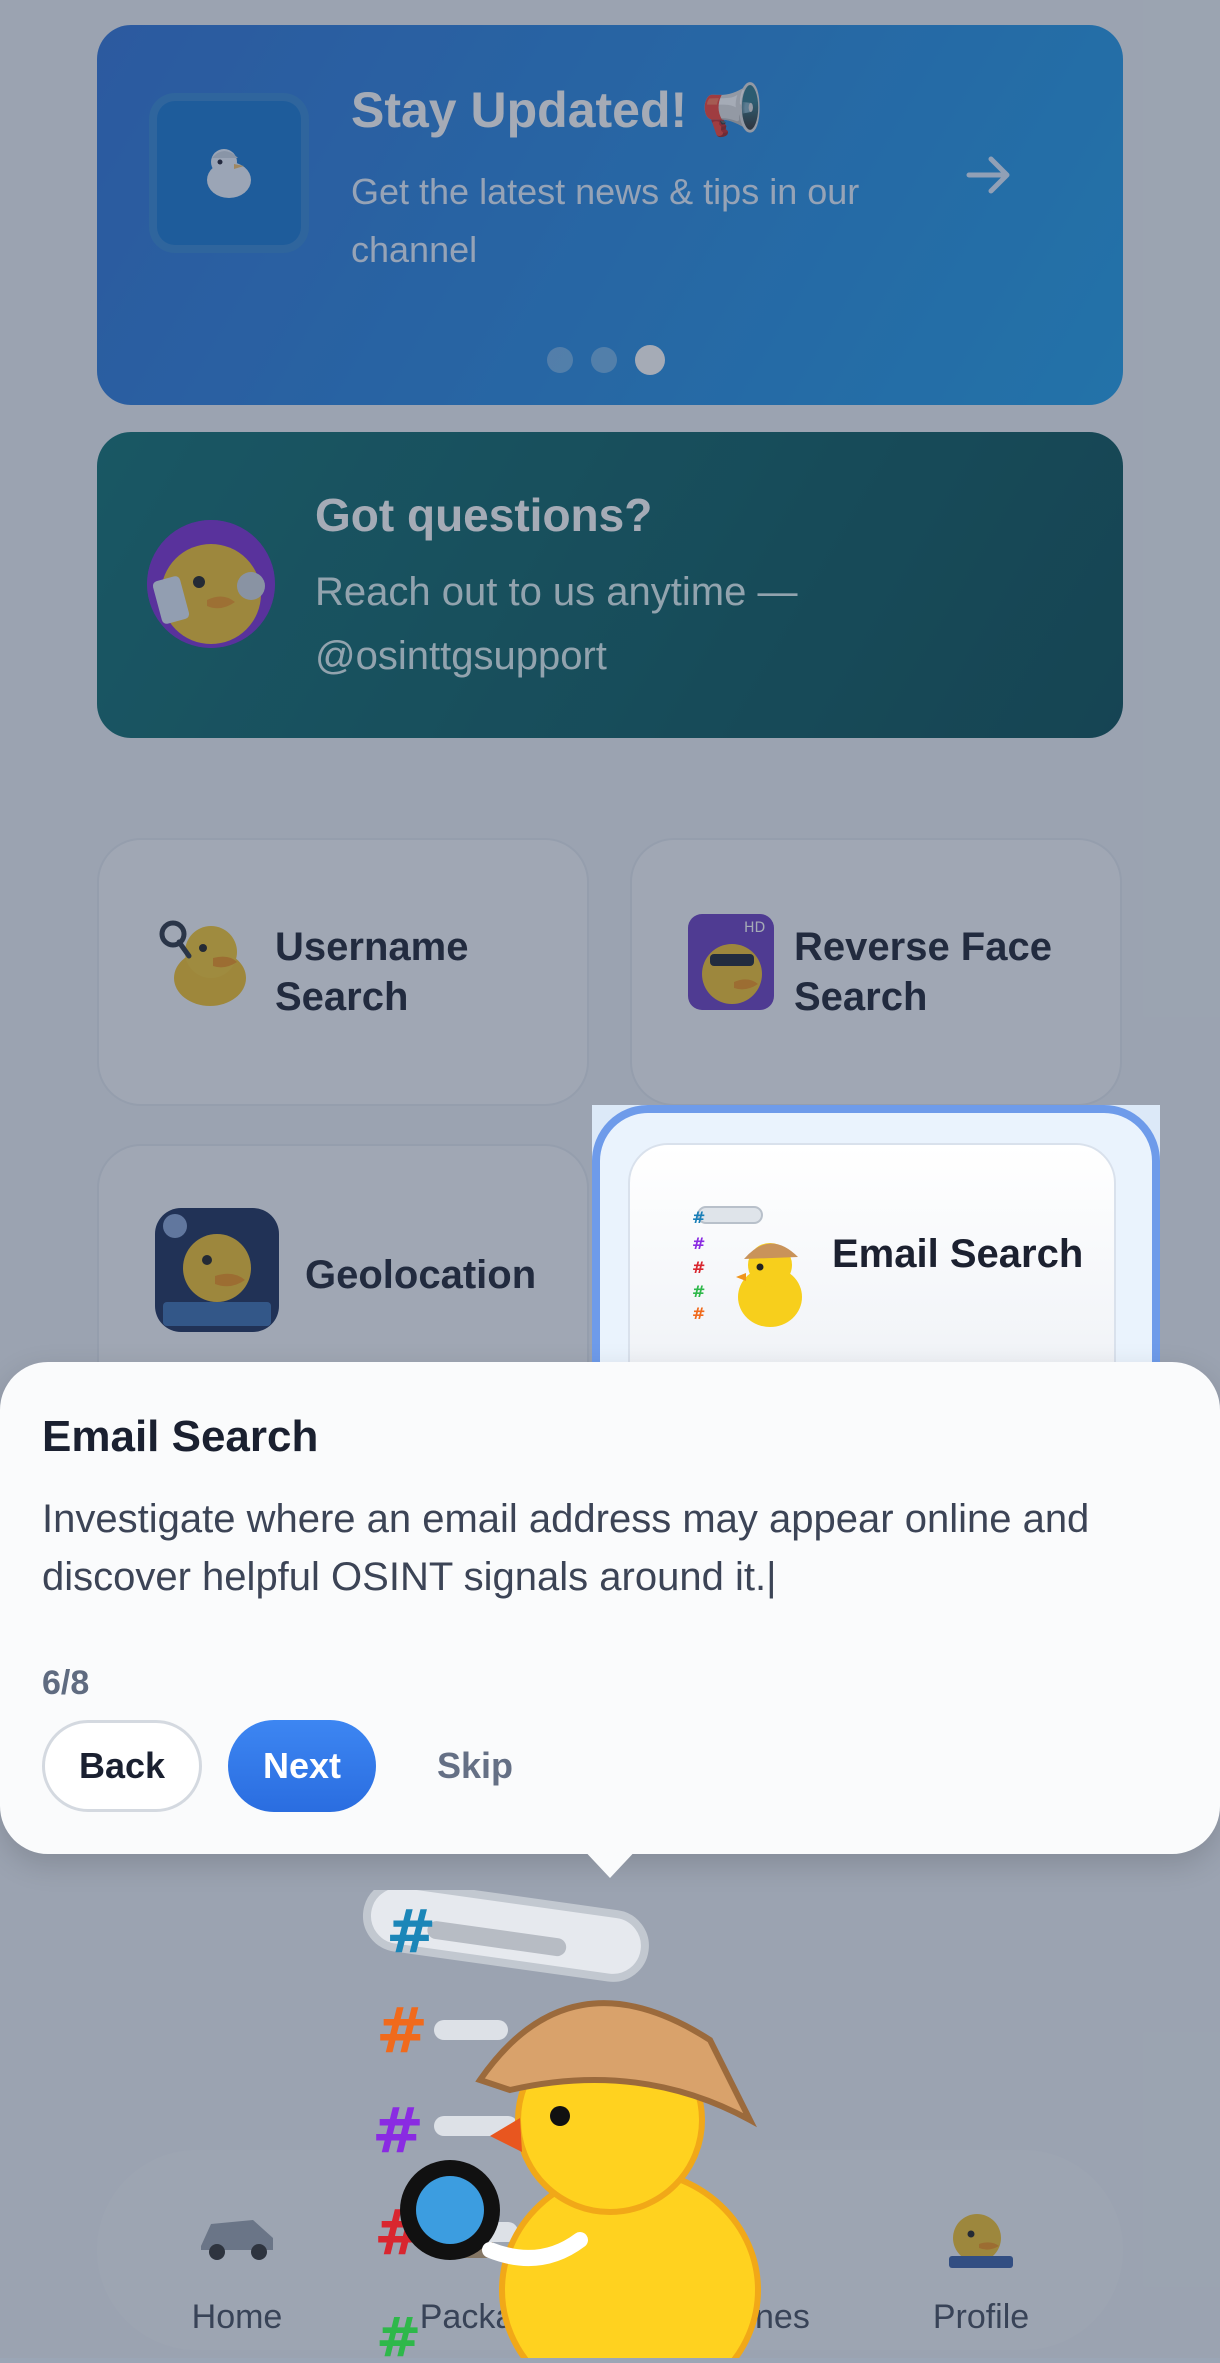  Describe the element at coordinates (958, 1254) in the screenshot. I see `tool-label: Email Search` at that location.